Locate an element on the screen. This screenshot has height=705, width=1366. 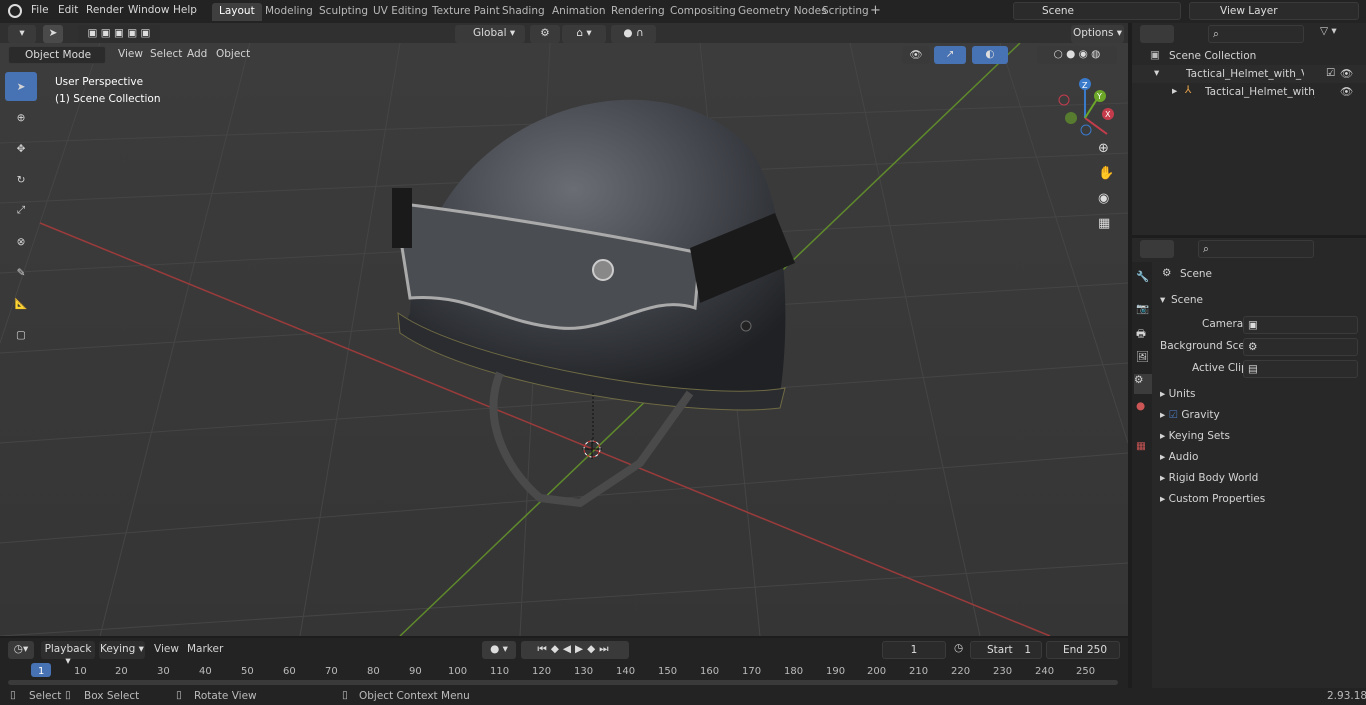
outliner-editor-type is located at coordinates (1157, 34).